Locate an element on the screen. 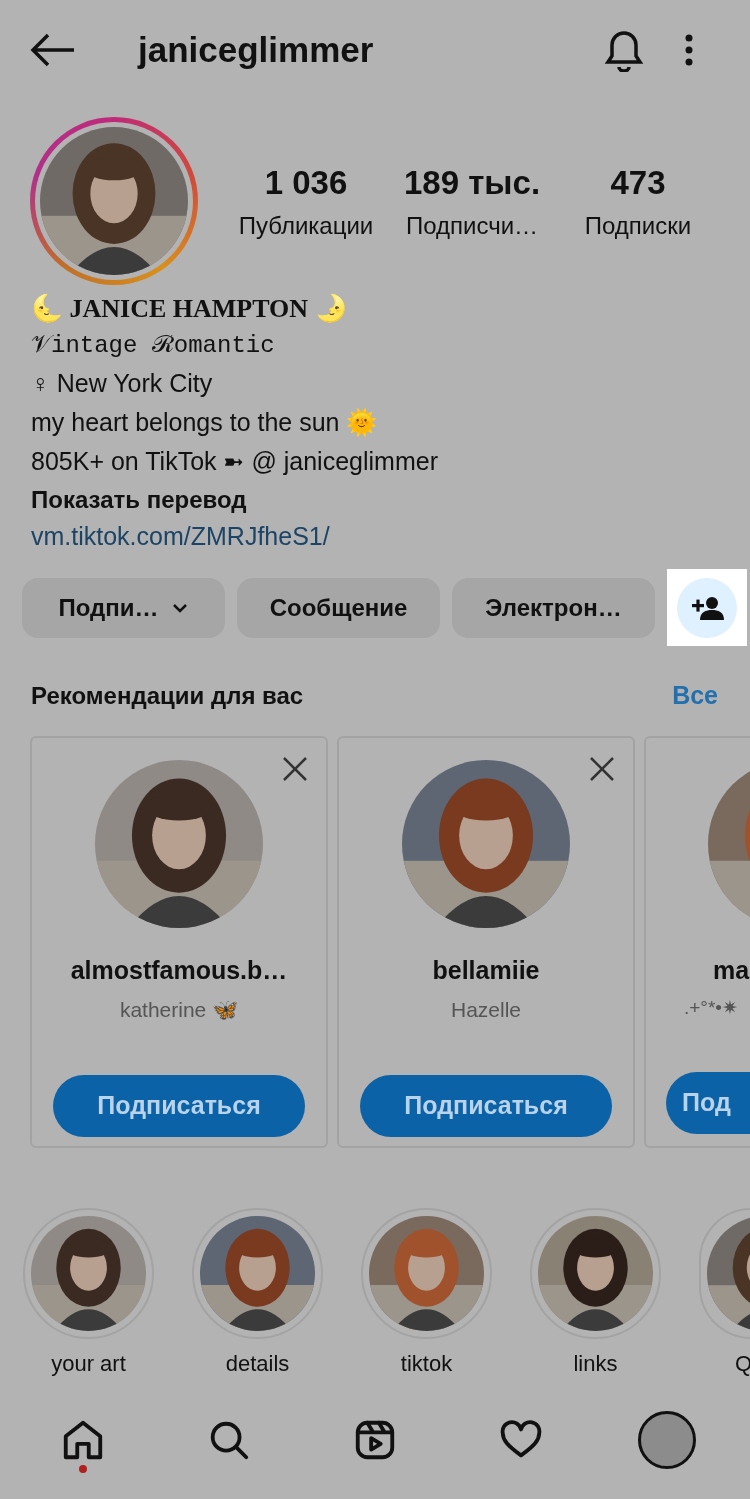 The image size is (750, 1499). highlight-label: tiktok is located at coordinates (426, 1364).